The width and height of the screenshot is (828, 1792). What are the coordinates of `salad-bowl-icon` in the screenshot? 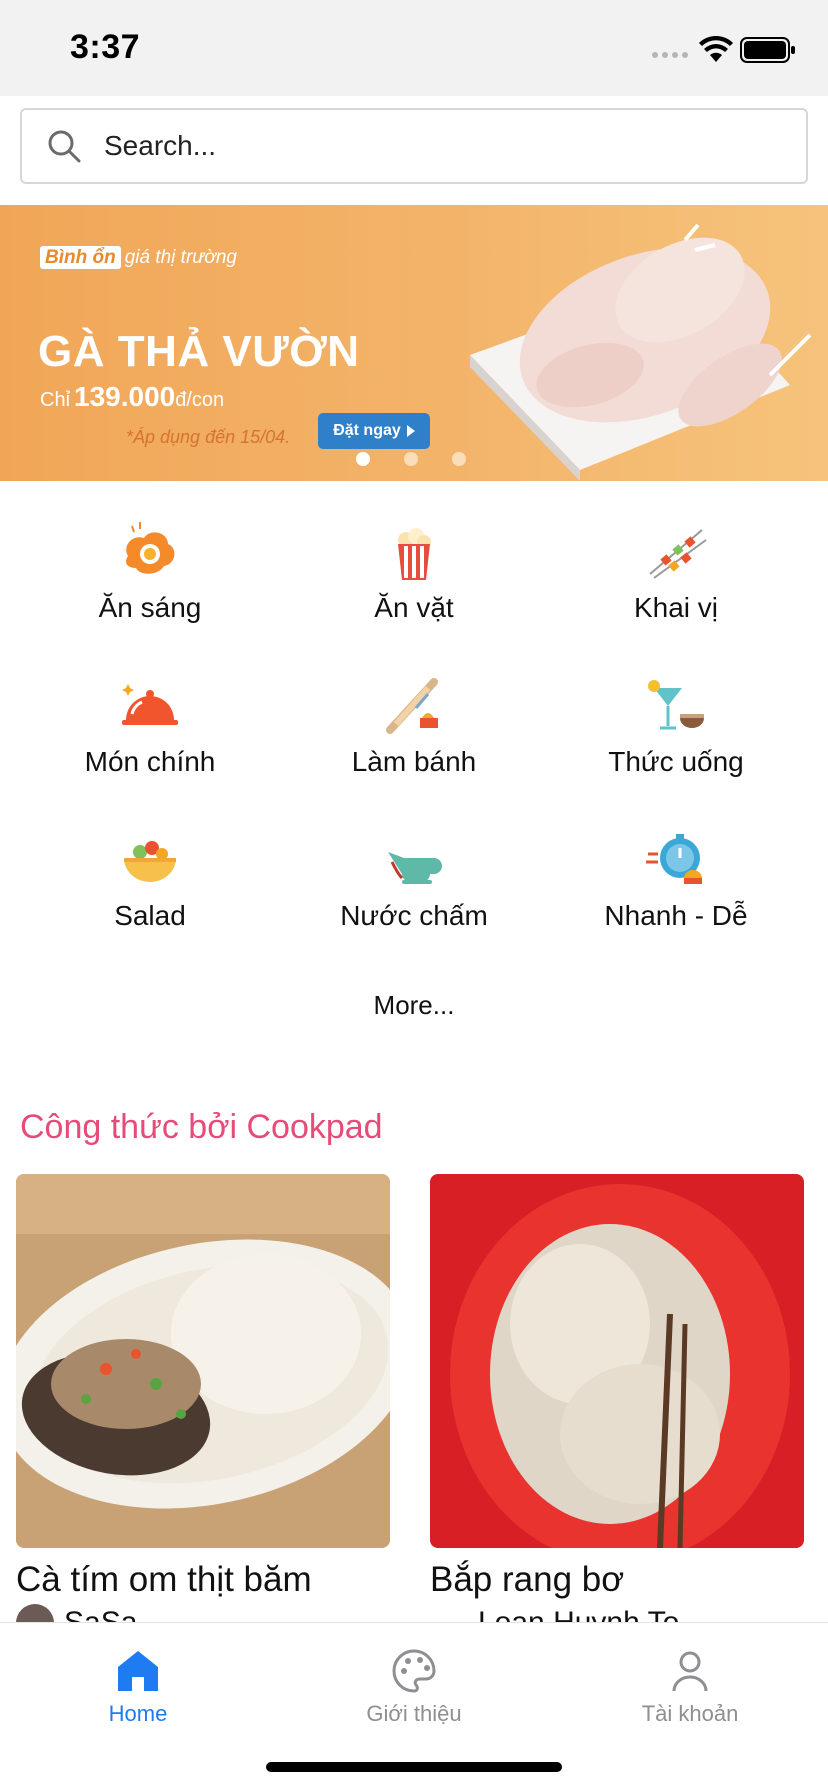 It's located at (150, 861).